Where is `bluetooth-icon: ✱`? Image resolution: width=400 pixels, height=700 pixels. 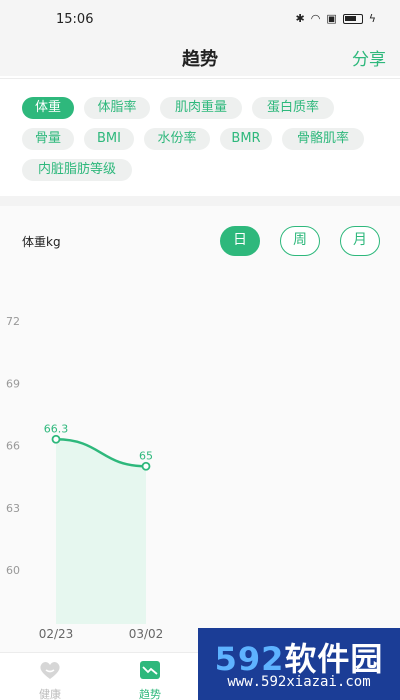 bluetooth-icon: ✱ is located at coordinates (300, 18).